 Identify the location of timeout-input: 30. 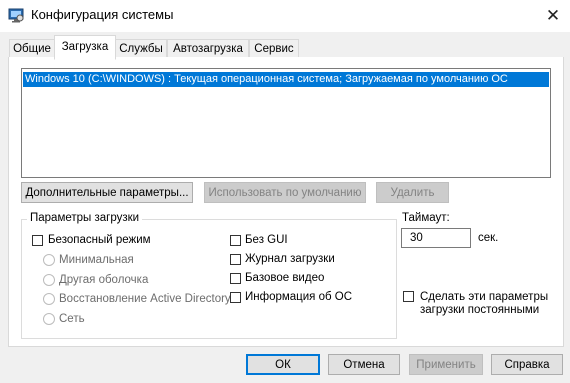
(436, 238).